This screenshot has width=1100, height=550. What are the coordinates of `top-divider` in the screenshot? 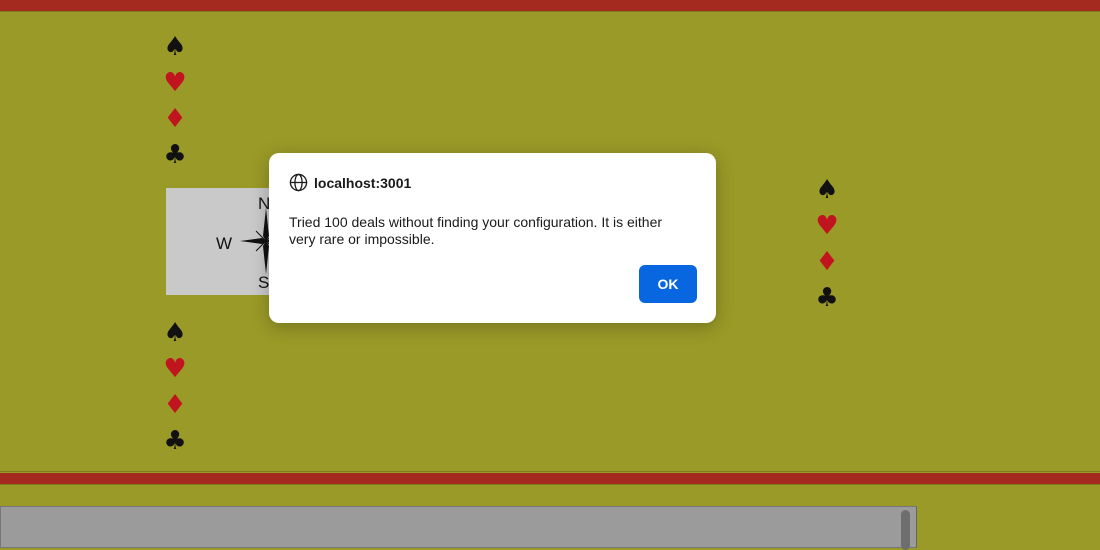 It's located at (550, 11).